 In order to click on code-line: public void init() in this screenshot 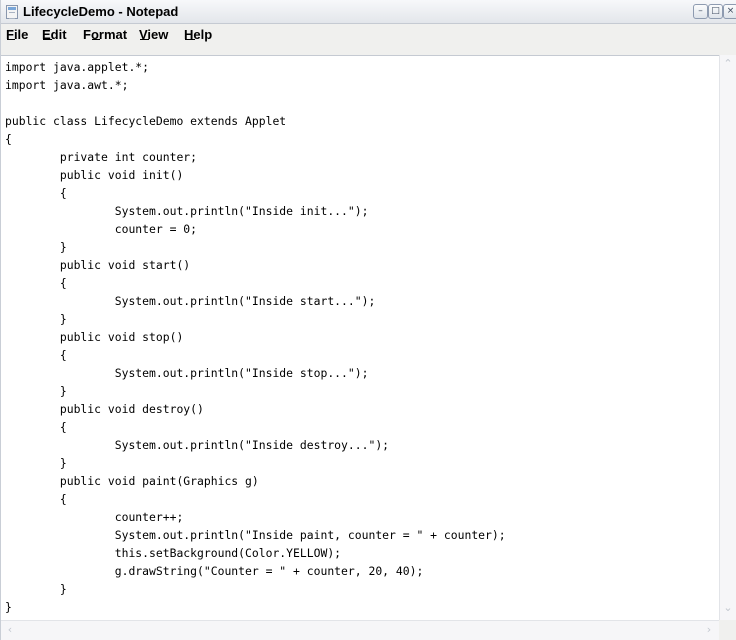, I will do `click(94, 175)`.